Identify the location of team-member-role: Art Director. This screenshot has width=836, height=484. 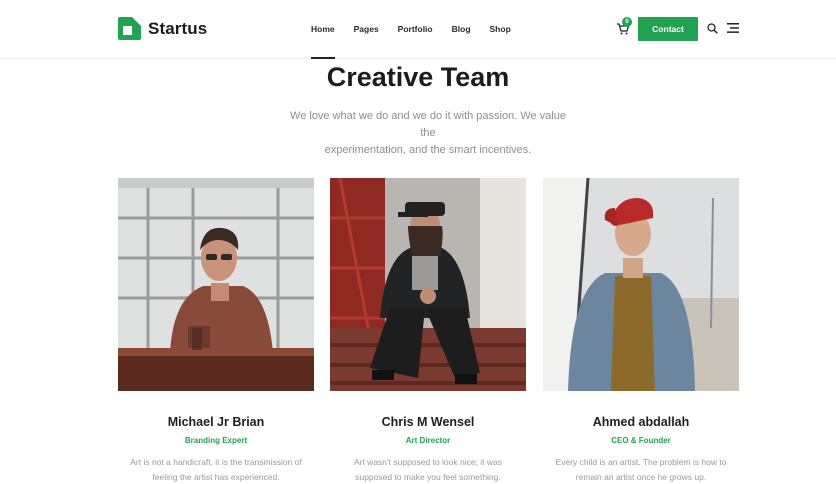
(428, 440).